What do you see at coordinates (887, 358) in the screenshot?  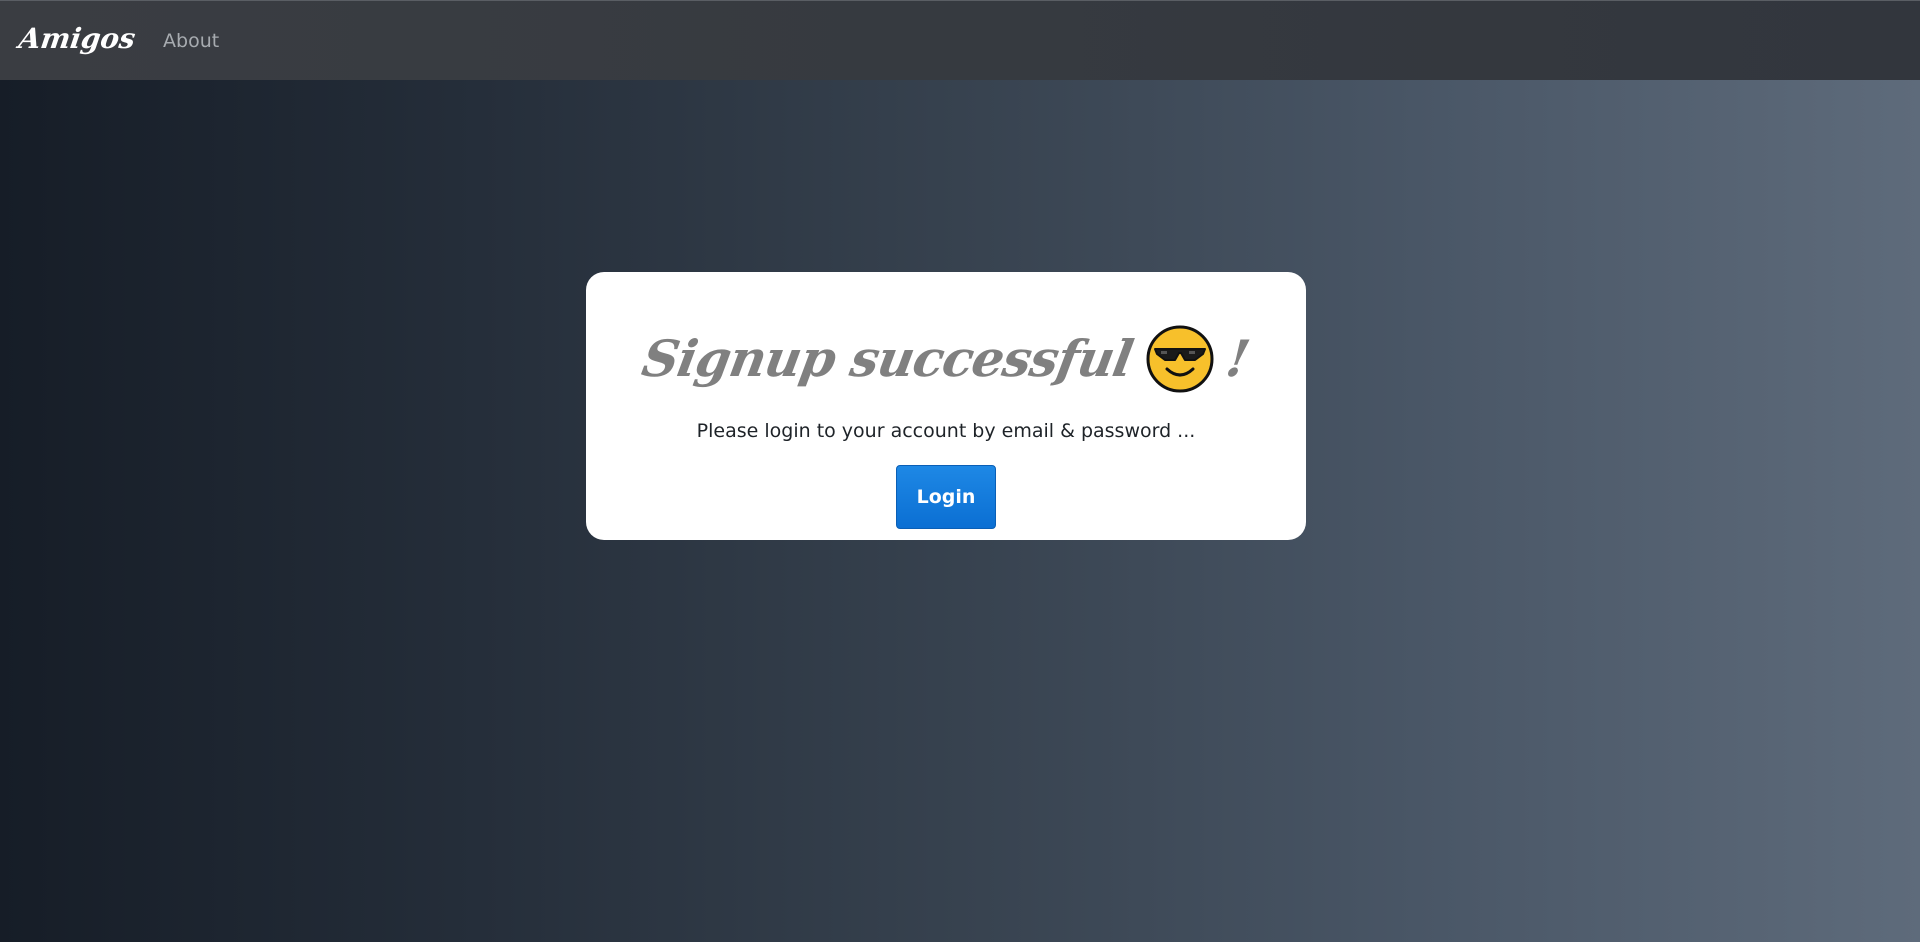 I see `page-title: Signup successful` at bounding box center [887, 358].